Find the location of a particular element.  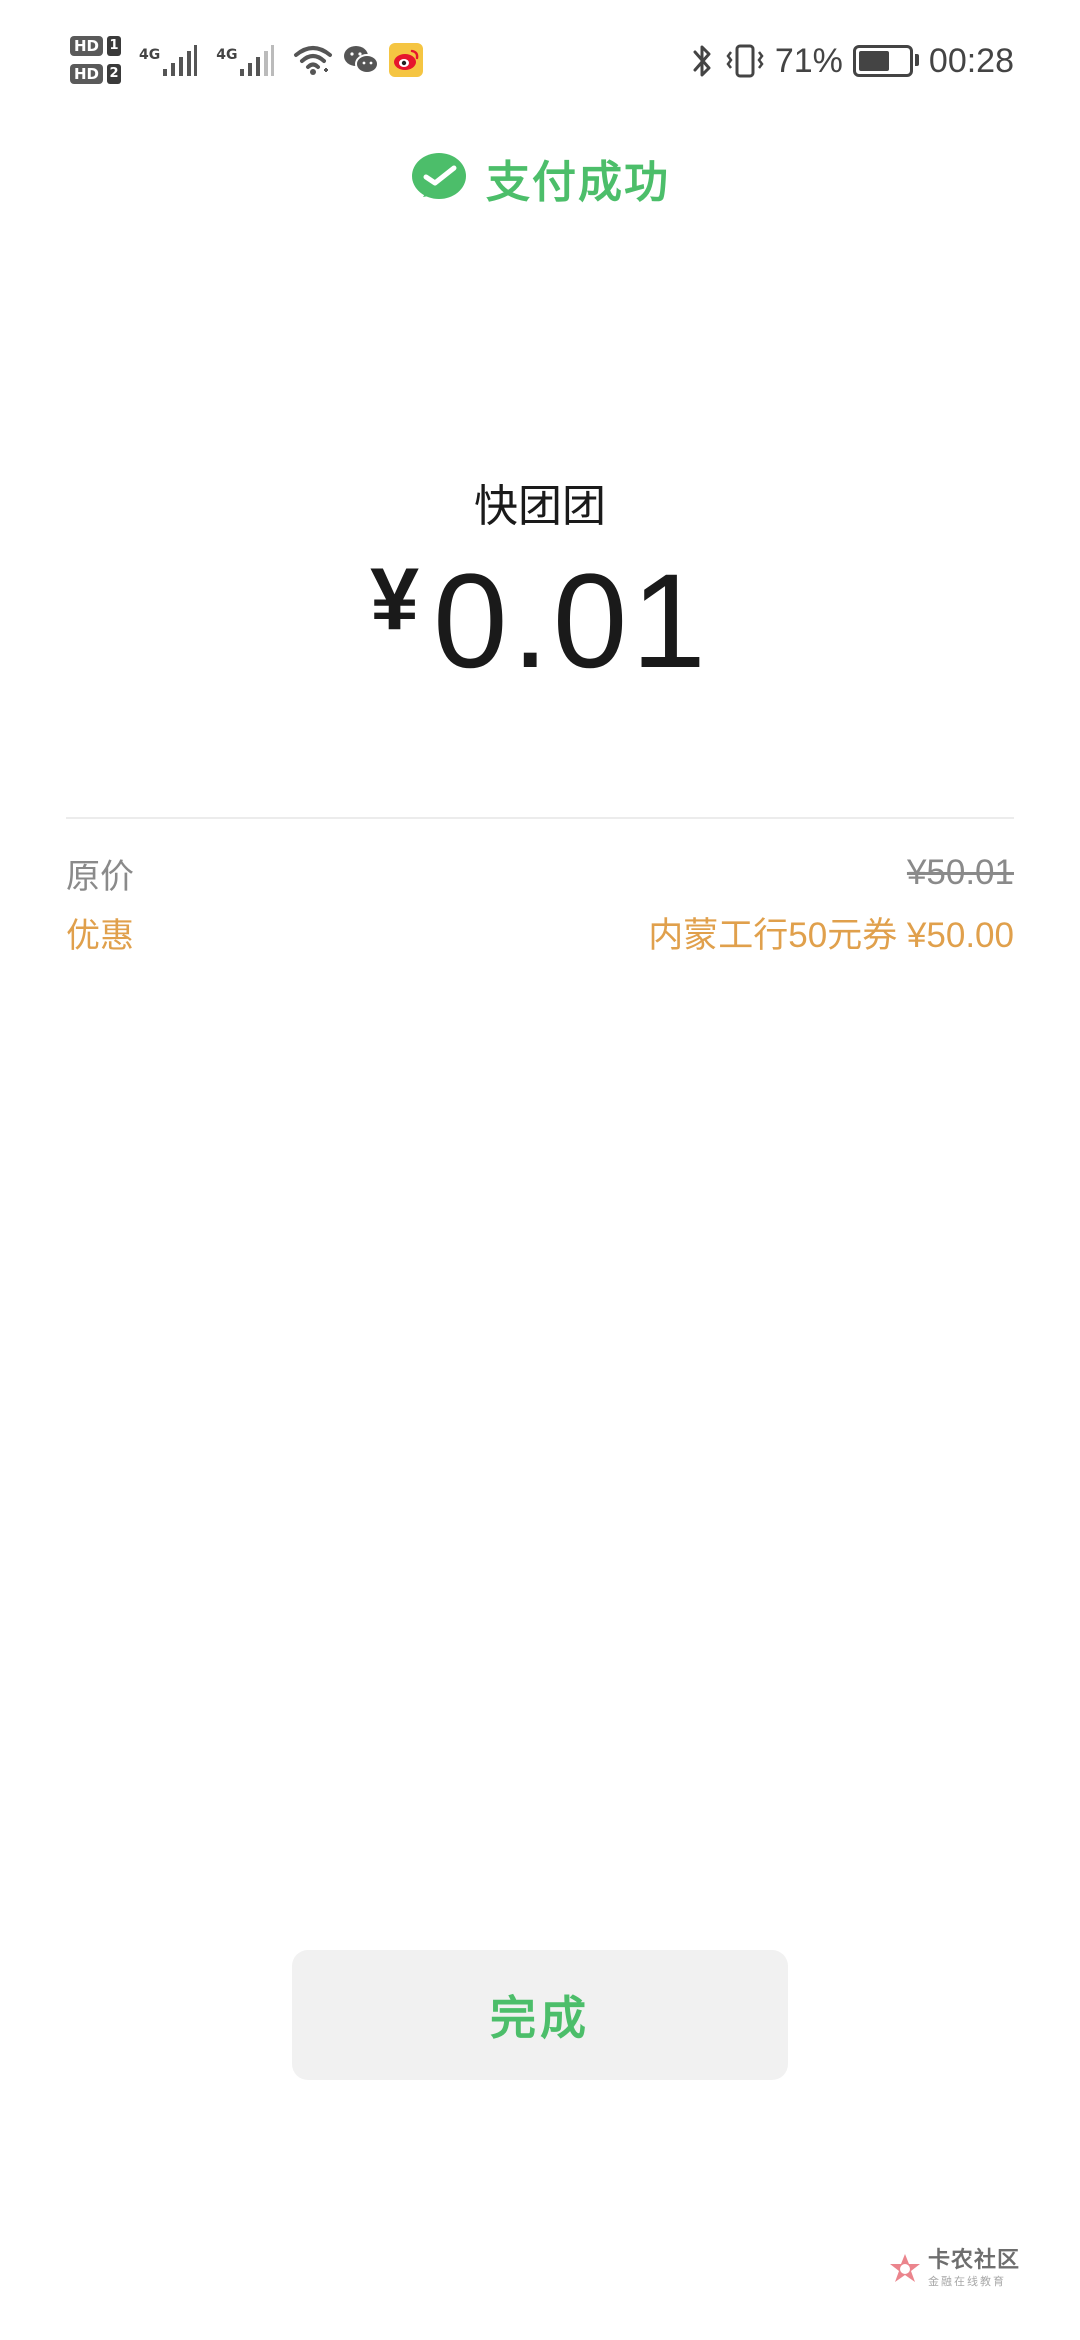

payment-success-header: 支付成功 is located at coordinates (540, 178).